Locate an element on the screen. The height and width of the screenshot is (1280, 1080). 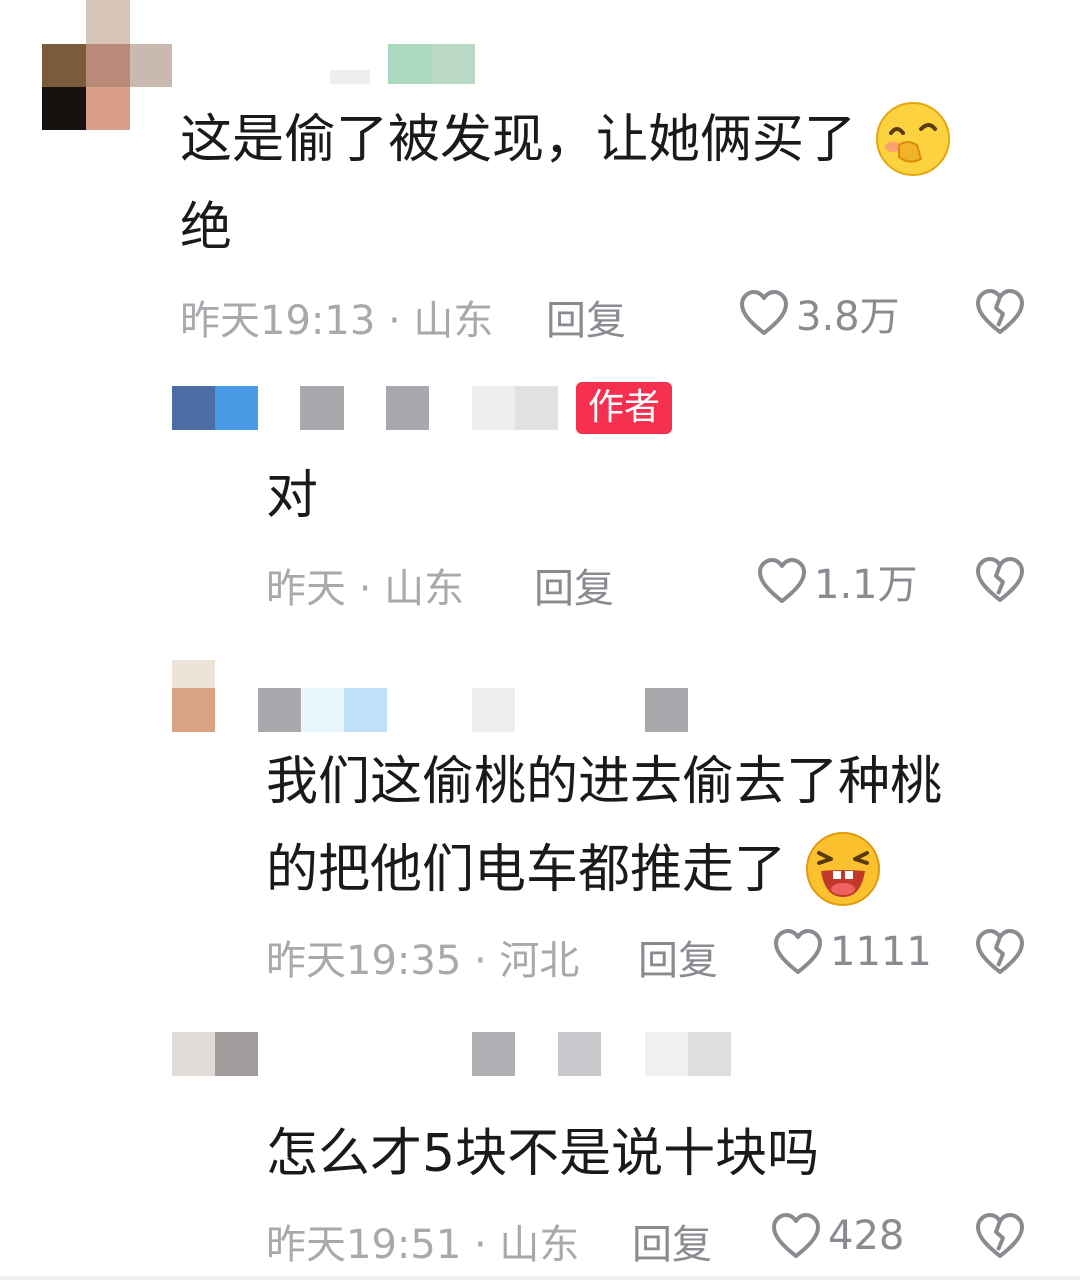
like-button: 428 is located at coordinates (836, 1236).